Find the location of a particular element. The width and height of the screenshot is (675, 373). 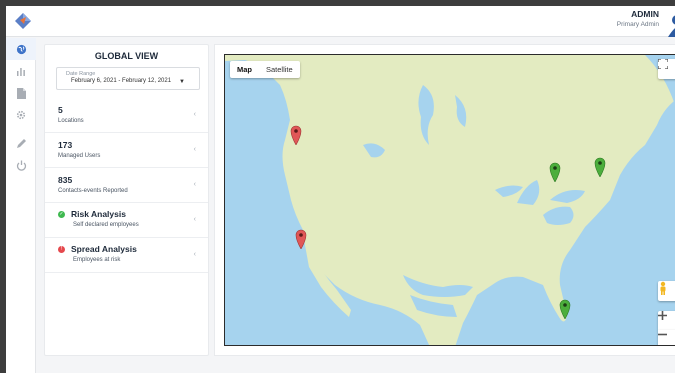

avatar-icon is located at coordinates (671, 26).